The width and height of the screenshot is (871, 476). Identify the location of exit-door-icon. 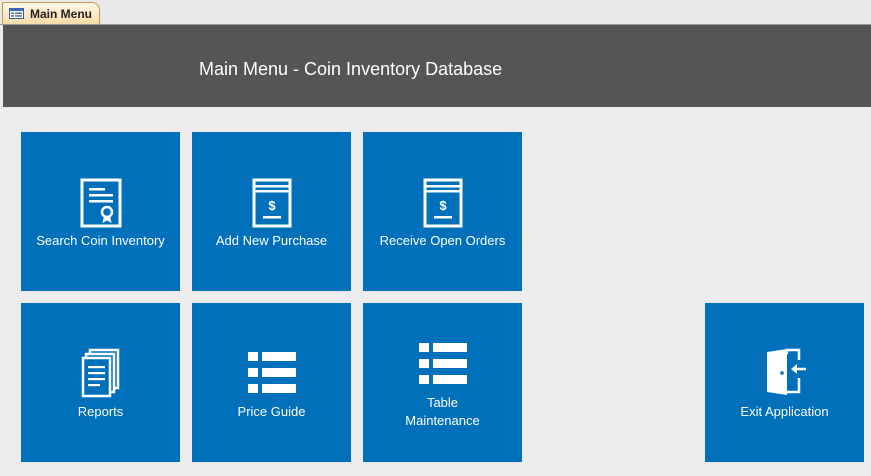
(786, 371).